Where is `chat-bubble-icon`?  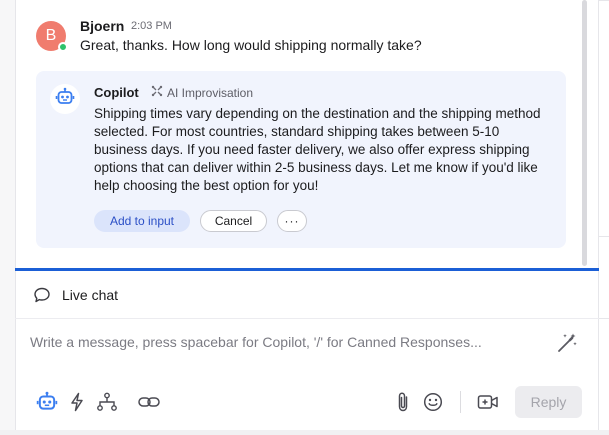
chat-bubble-icon is located at coordinates (42, 297).